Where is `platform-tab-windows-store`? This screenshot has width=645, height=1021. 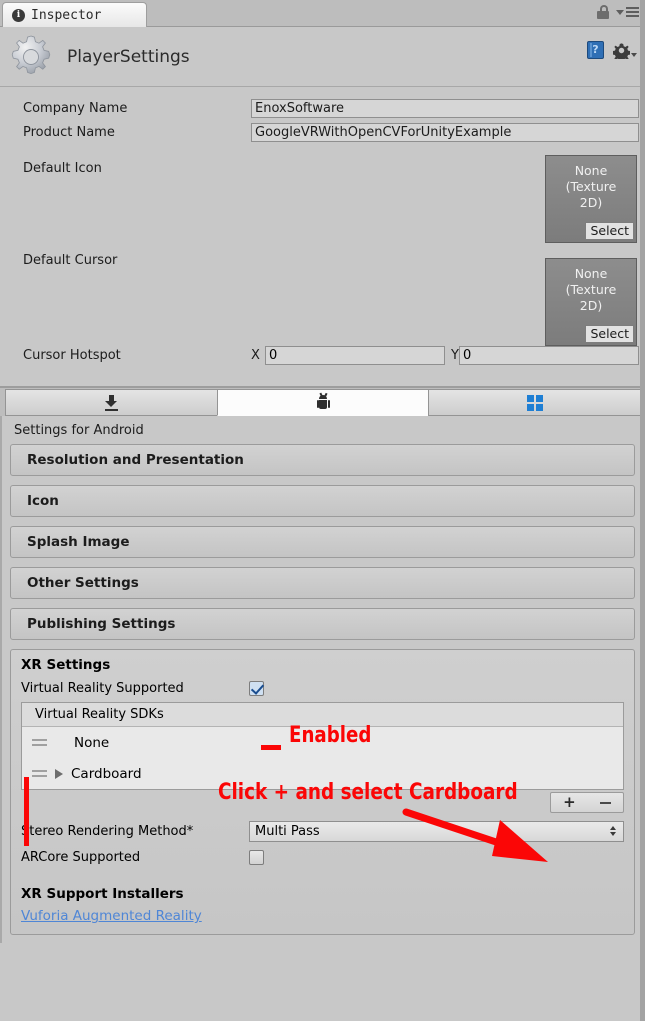
platform-tab-windows-store is located at coordinates (535, 402).